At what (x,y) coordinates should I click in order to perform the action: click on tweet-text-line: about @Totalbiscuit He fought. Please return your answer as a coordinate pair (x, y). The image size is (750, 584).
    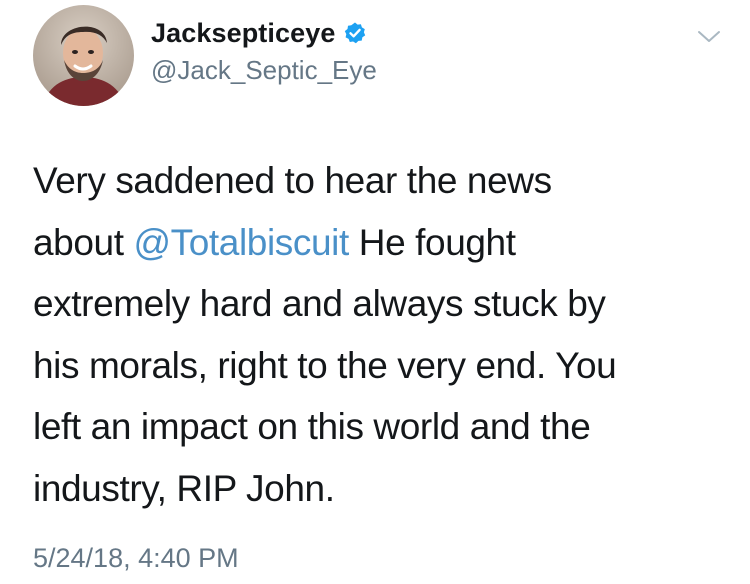
    Looking at the image, I should click on (378, 243).